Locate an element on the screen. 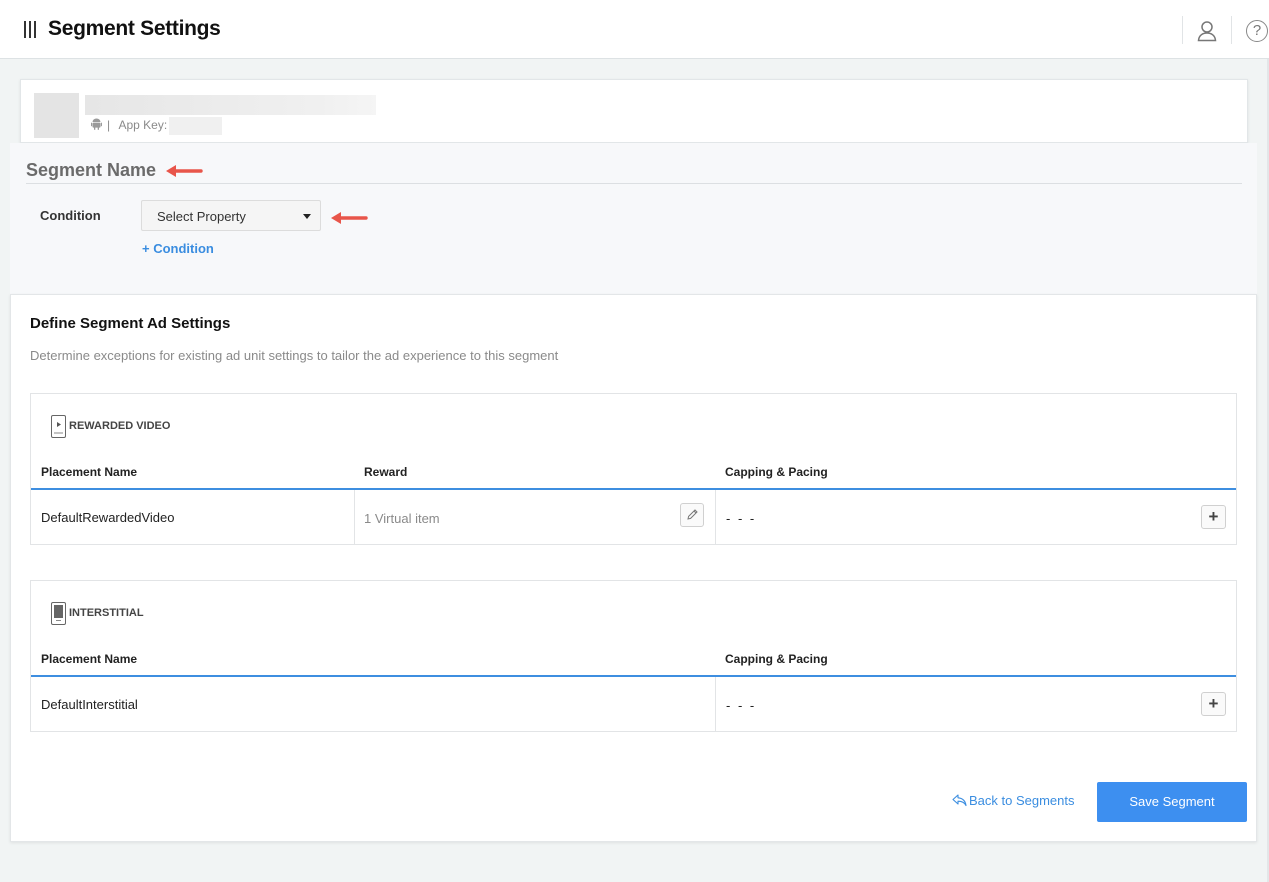 The image size is (1269, 882). back-to-segments-link: Back to Segments is located at coordinates (1013, 800).